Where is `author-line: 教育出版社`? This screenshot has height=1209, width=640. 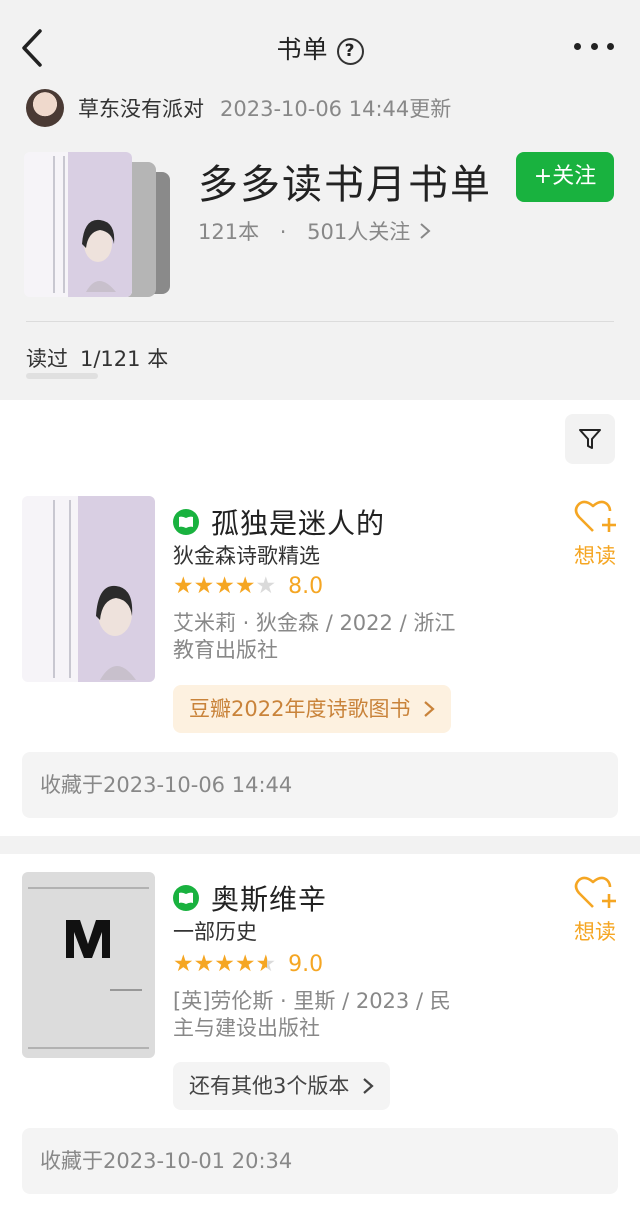 author-line: 教育出版社 is located at coordinates (225, 650).